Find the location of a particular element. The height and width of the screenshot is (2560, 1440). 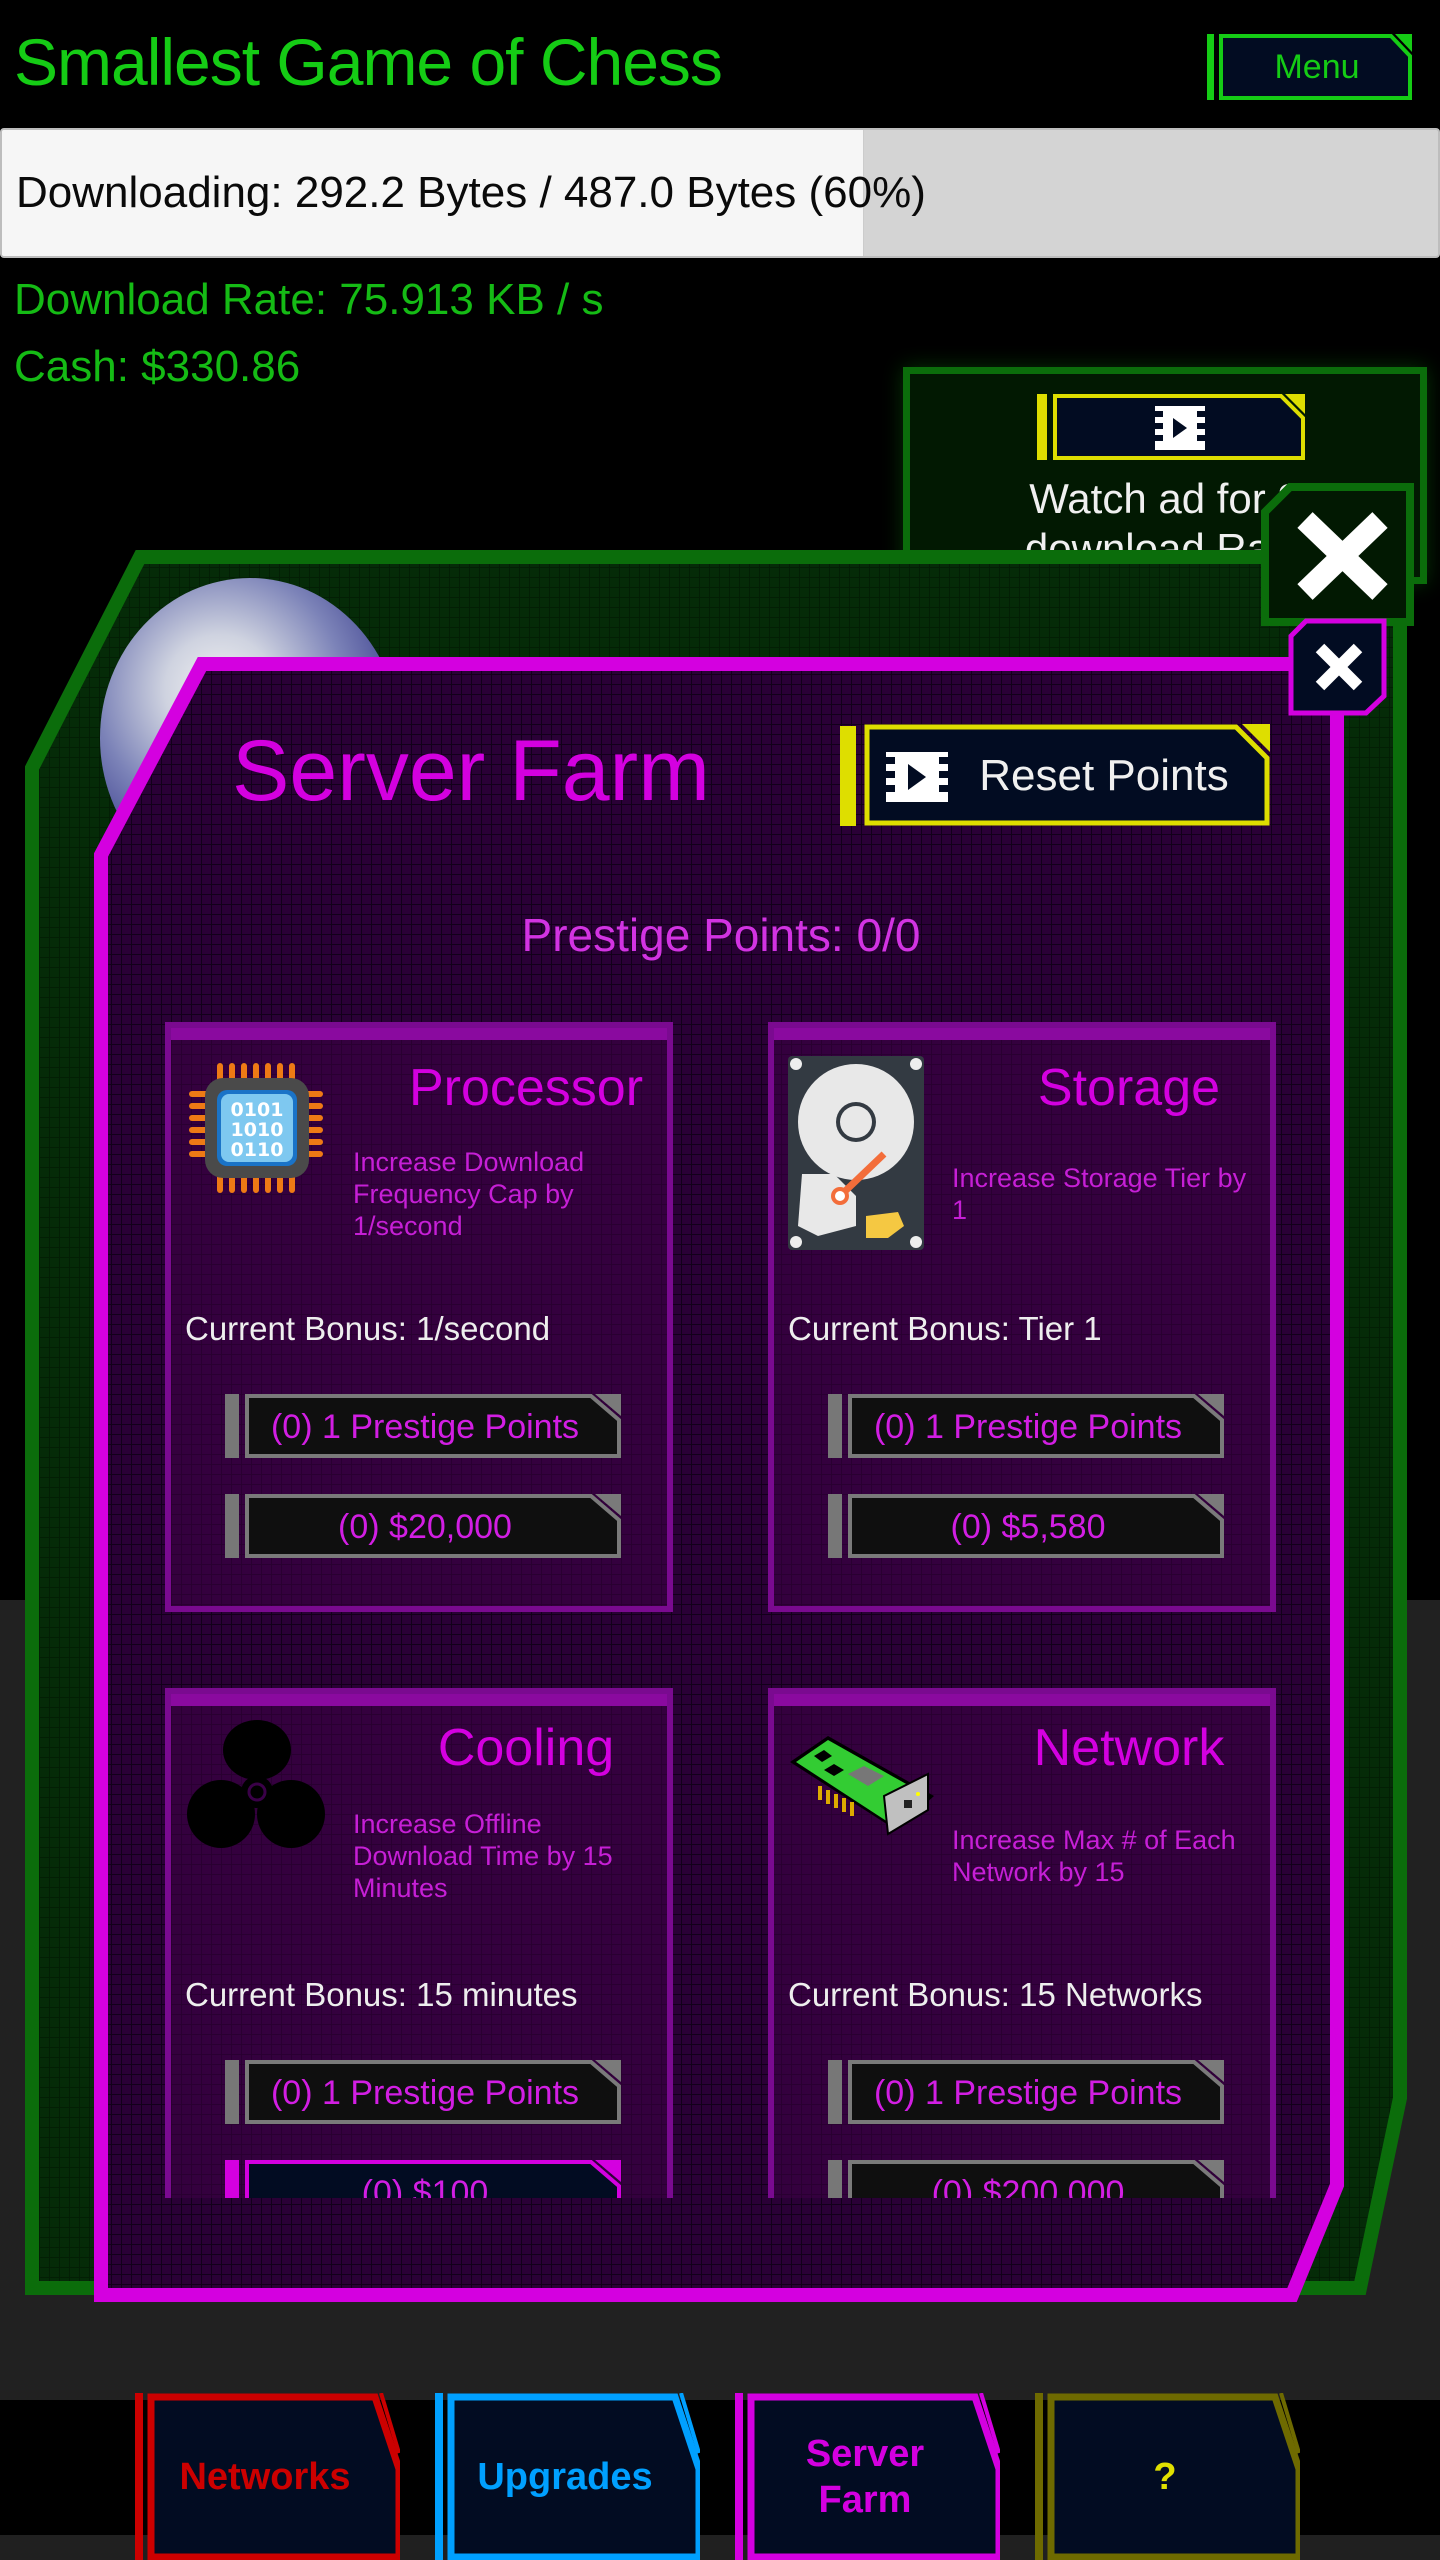

card-title: Storage is located at coordinates (1129, 1088).